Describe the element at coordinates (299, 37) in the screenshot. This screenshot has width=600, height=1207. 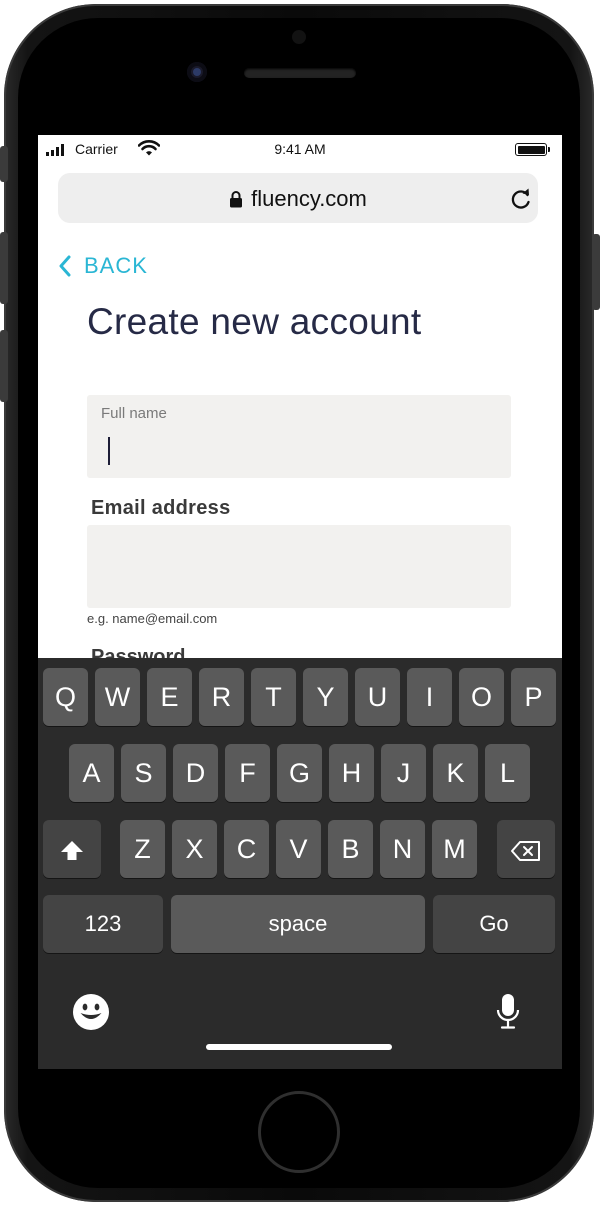
I see `proximity-sensor` at that location.